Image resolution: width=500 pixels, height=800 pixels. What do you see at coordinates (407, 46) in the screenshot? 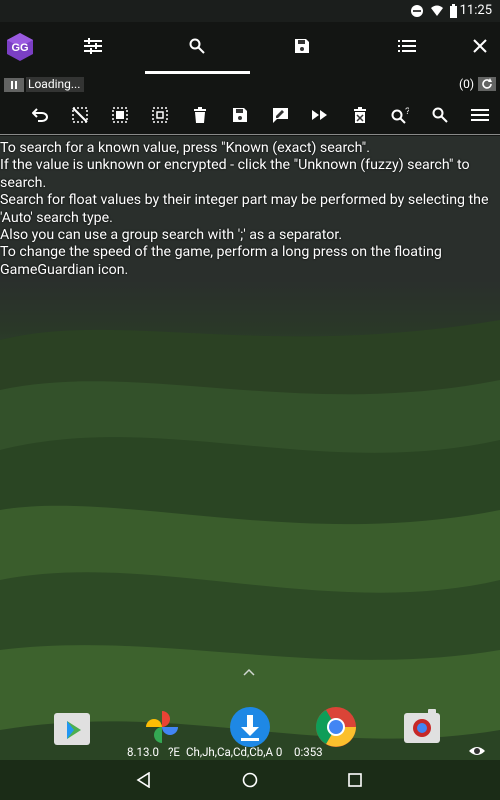
I see `list-icon` at bounding box center [407, 46].